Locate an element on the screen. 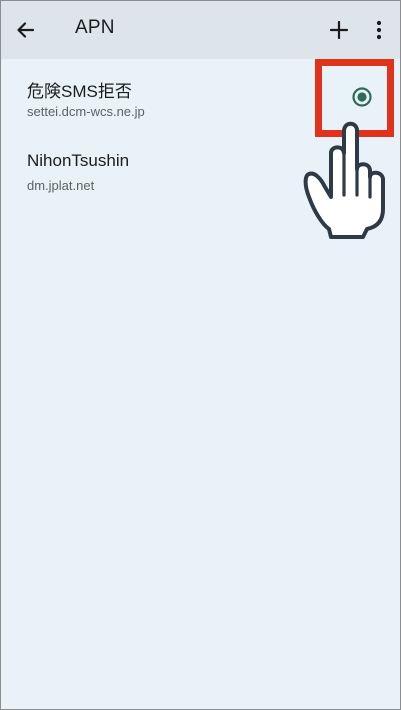 This screenshot has width=401, height=710. more-vert-icon is located at coordinates (379, 30).